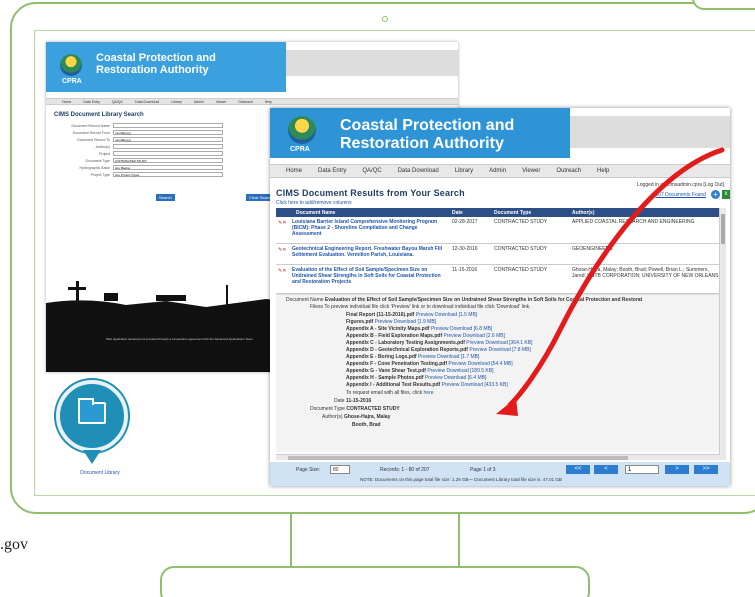 The image size is (755, 597). I want to click on add-icon: +, so click(715, 194).